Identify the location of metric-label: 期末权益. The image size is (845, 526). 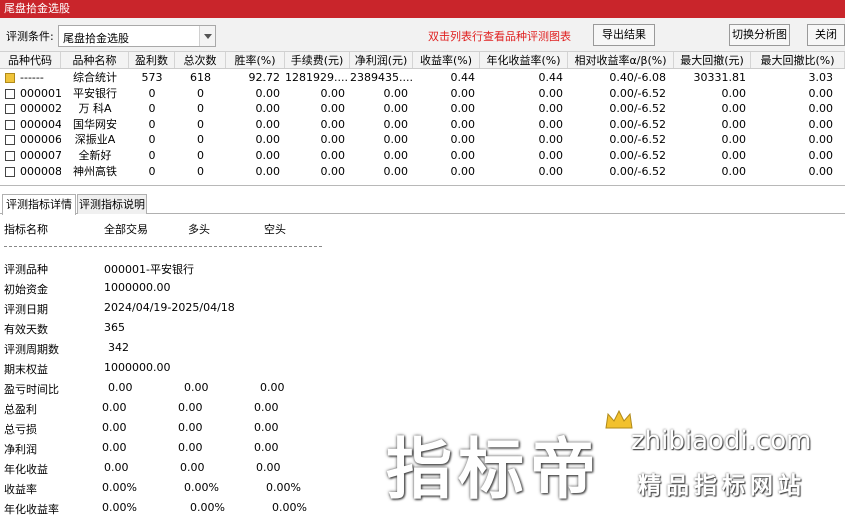
(26, 369).